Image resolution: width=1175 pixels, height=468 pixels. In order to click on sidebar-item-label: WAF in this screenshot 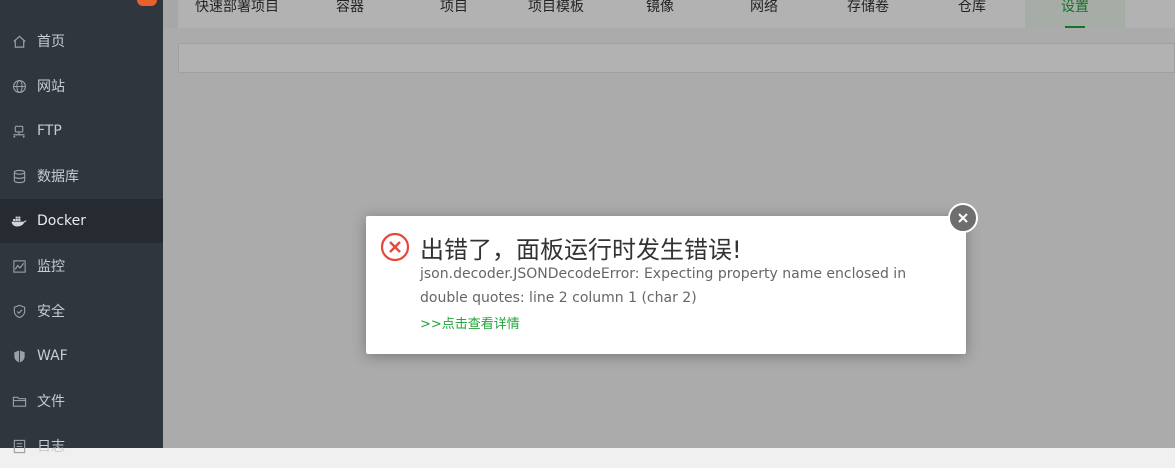, I will do `click(52, 356)`.